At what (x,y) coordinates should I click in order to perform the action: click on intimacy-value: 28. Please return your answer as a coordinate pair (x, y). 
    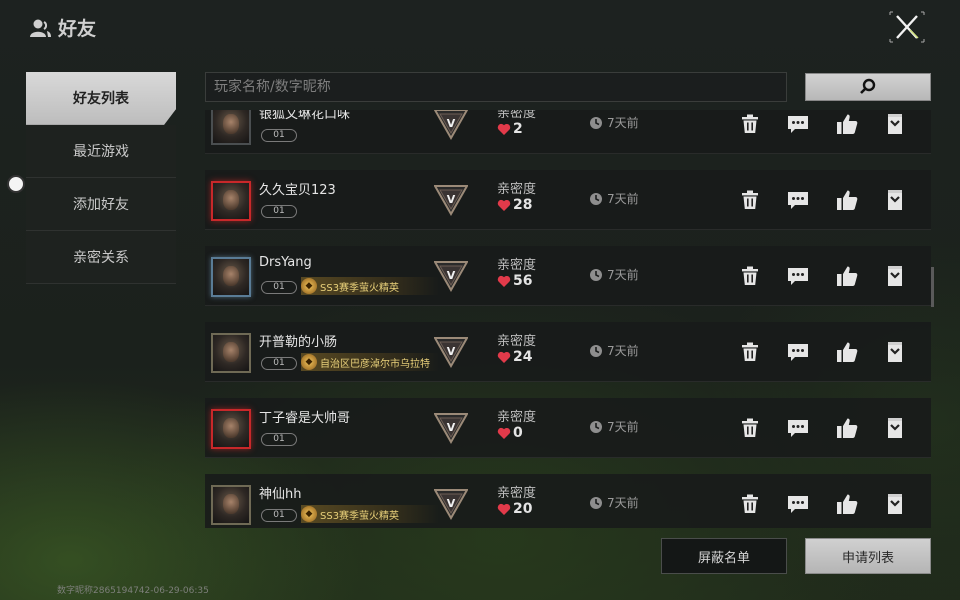
    Looking at the image, I should click on (514, 205).